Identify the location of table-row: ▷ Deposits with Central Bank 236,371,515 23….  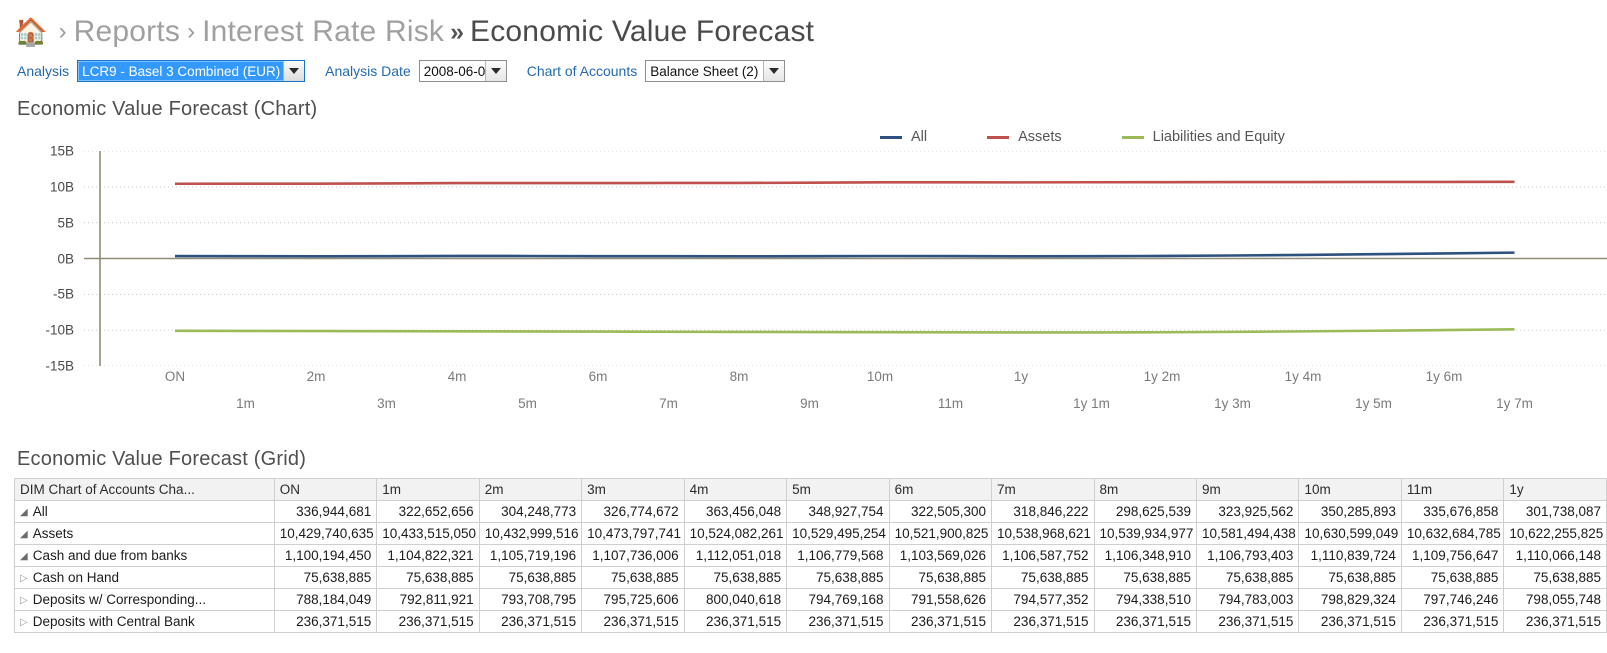
(810, 621).